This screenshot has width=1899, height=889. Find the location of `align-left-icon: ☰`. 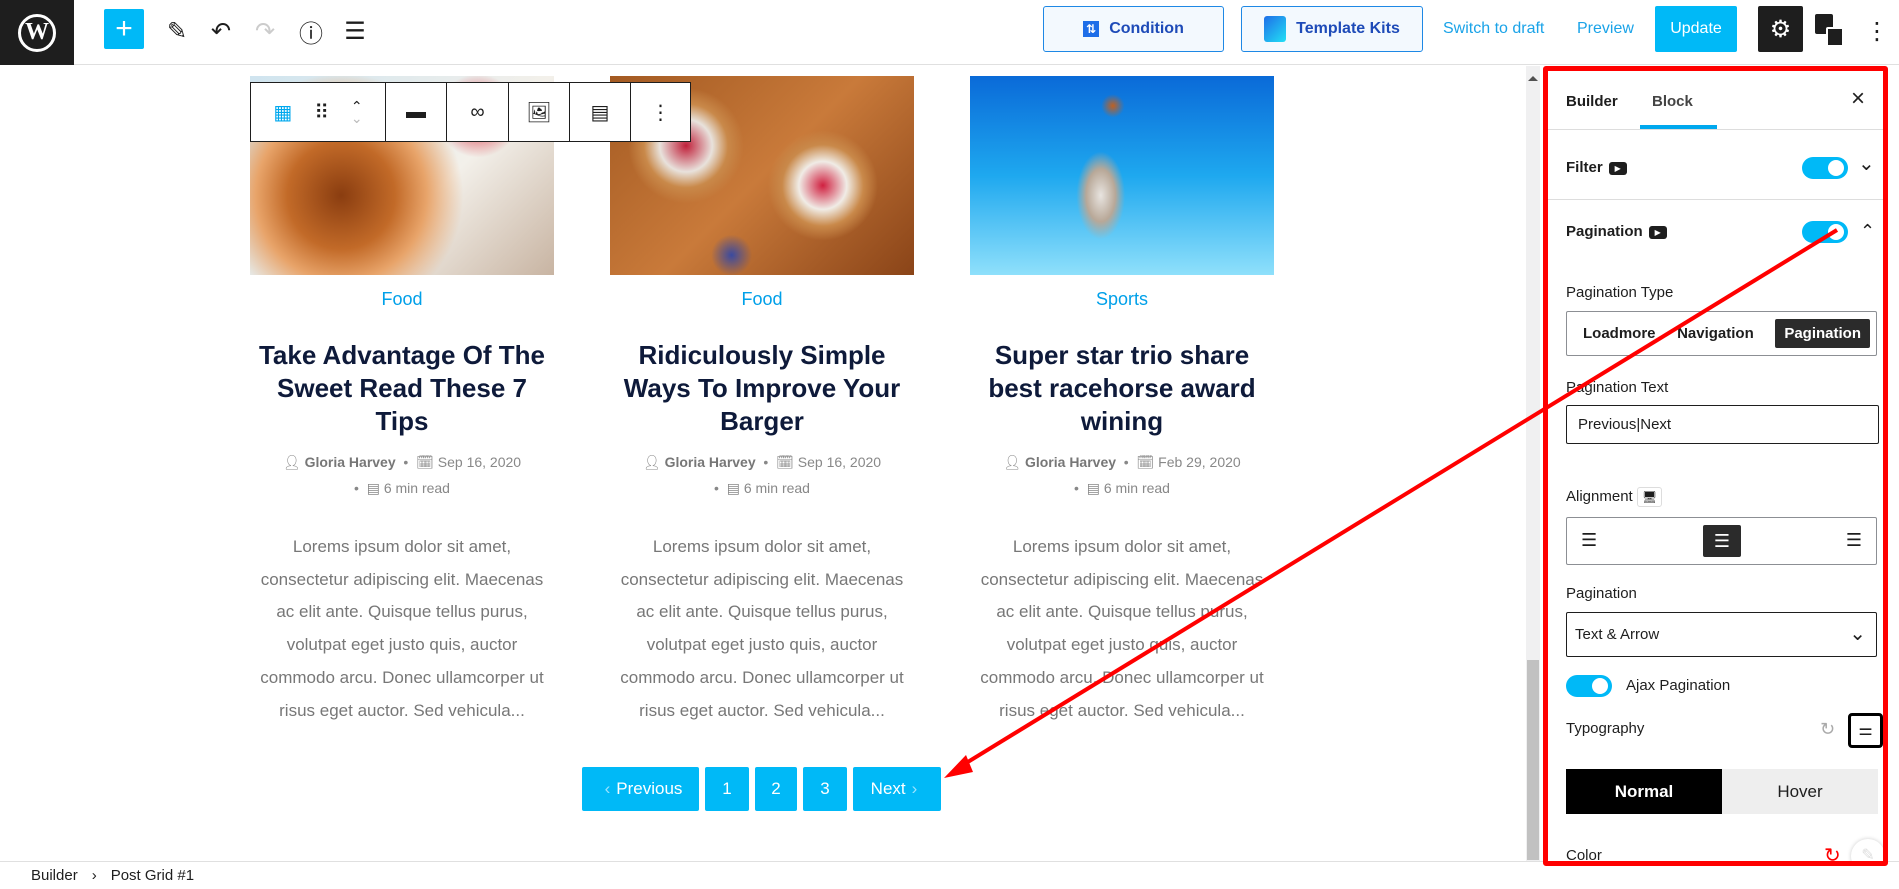

align-left-icon: ☰ is located at coordinates (1589, 540).